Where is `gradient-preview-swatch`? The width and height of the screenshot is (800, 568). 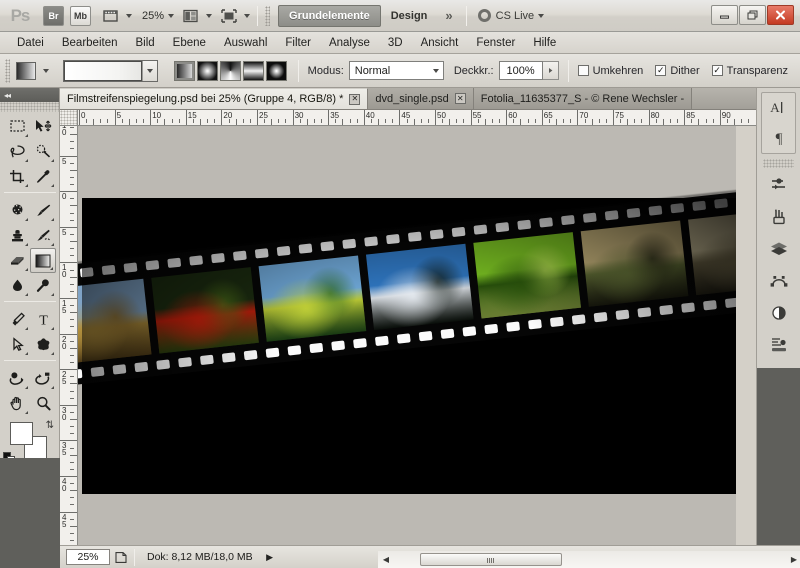 gradient-preview-swatch is located at coordinates (102, 70).